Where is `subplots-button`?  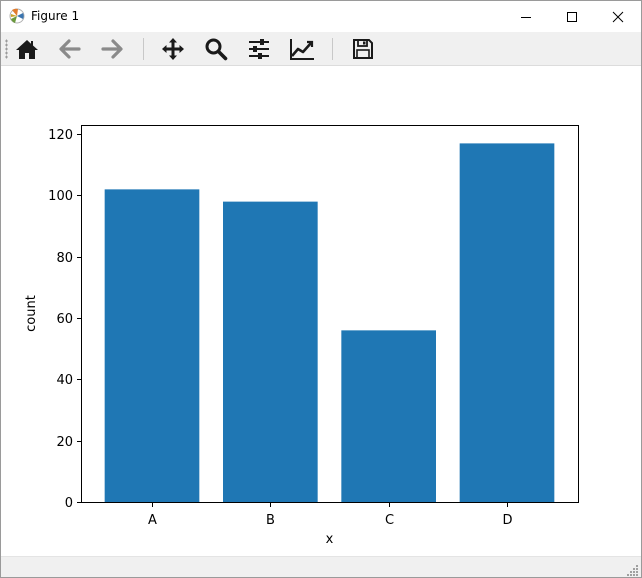 subplots-button is located at coordinates (259, 49).